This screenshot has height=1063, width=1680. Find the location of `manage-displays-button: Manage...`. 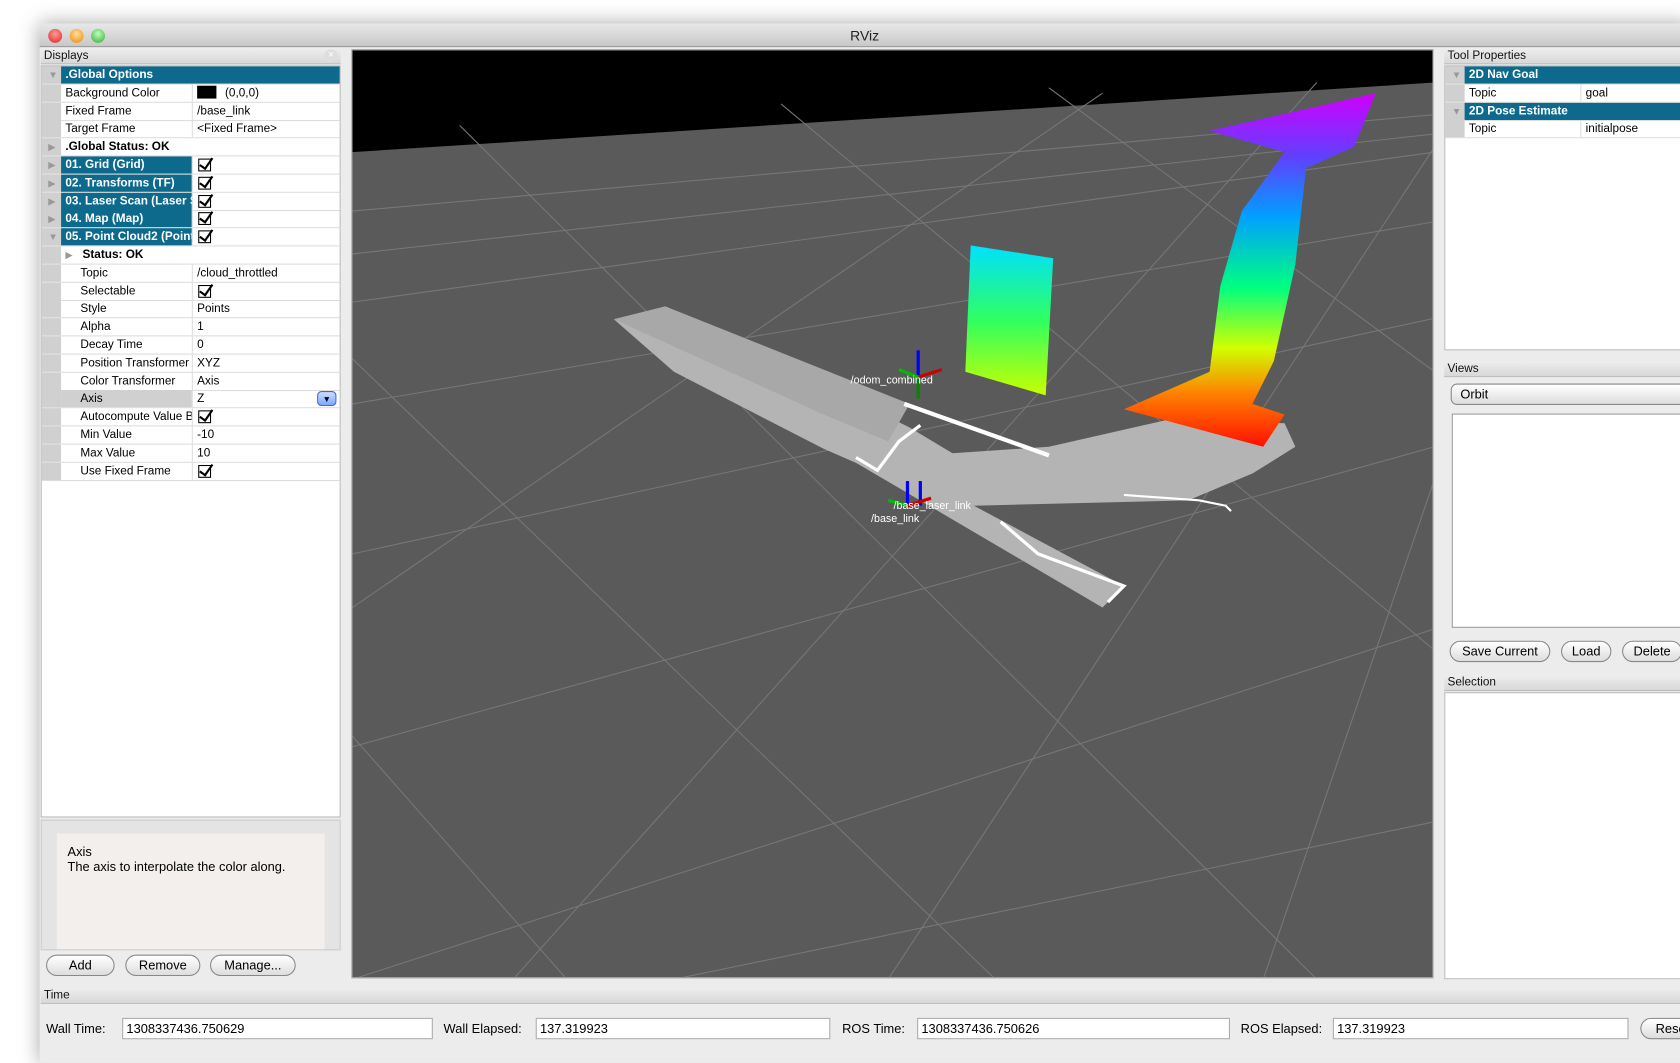

manage-displays-button: Manage... is located at coordinates (252, 965).